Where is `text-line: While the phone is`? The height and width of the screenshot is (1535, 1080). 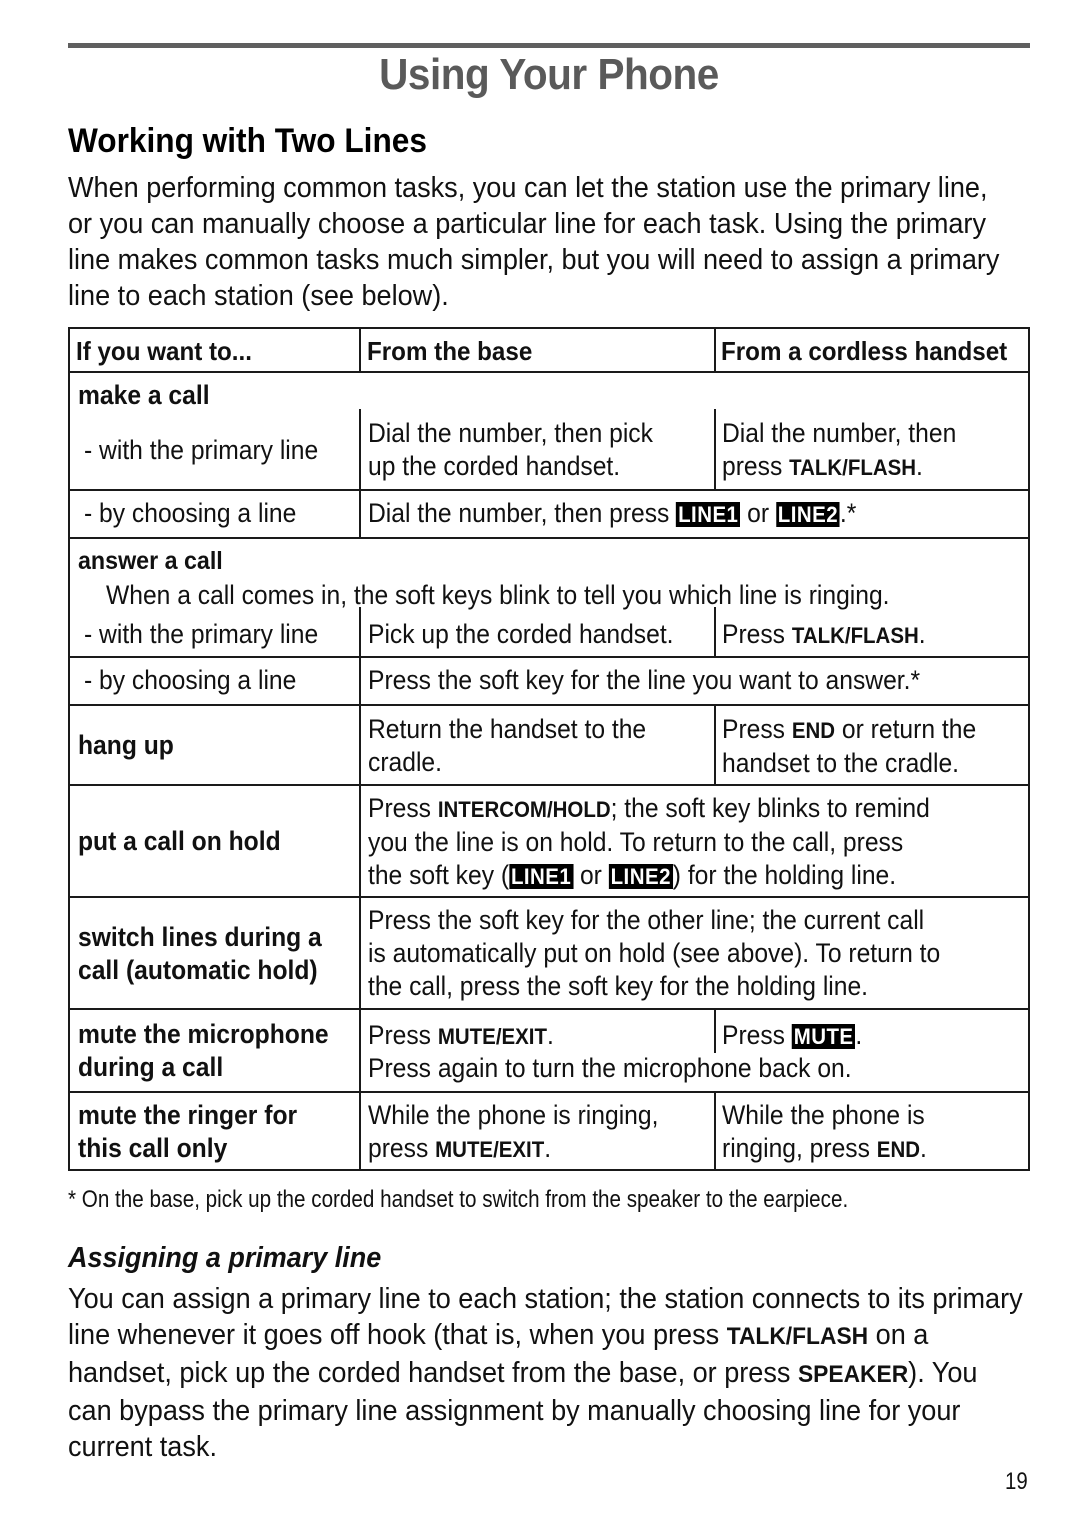
text-line: While the phone is is located at coordinates (823, 1115).